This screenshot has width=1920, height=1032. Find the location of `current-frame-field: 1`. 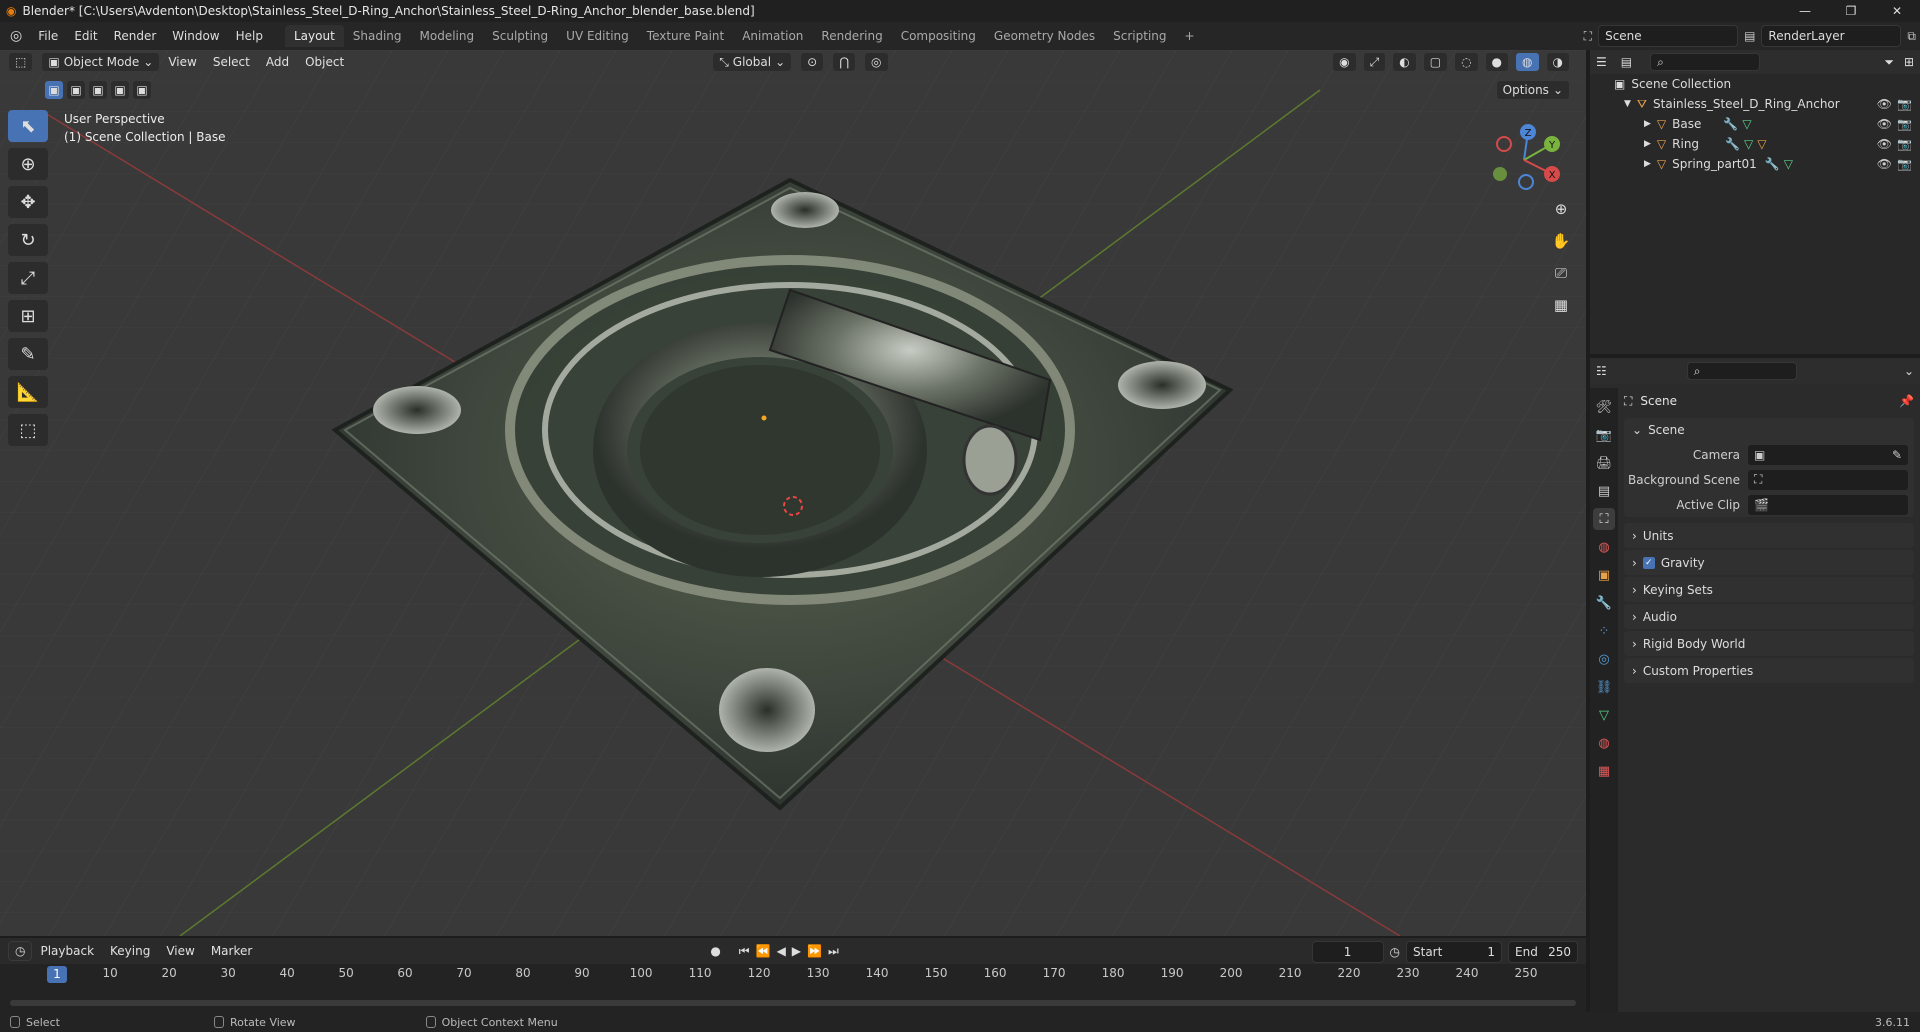

current-frame-field: 1 is located at coordinates (1347, 952).